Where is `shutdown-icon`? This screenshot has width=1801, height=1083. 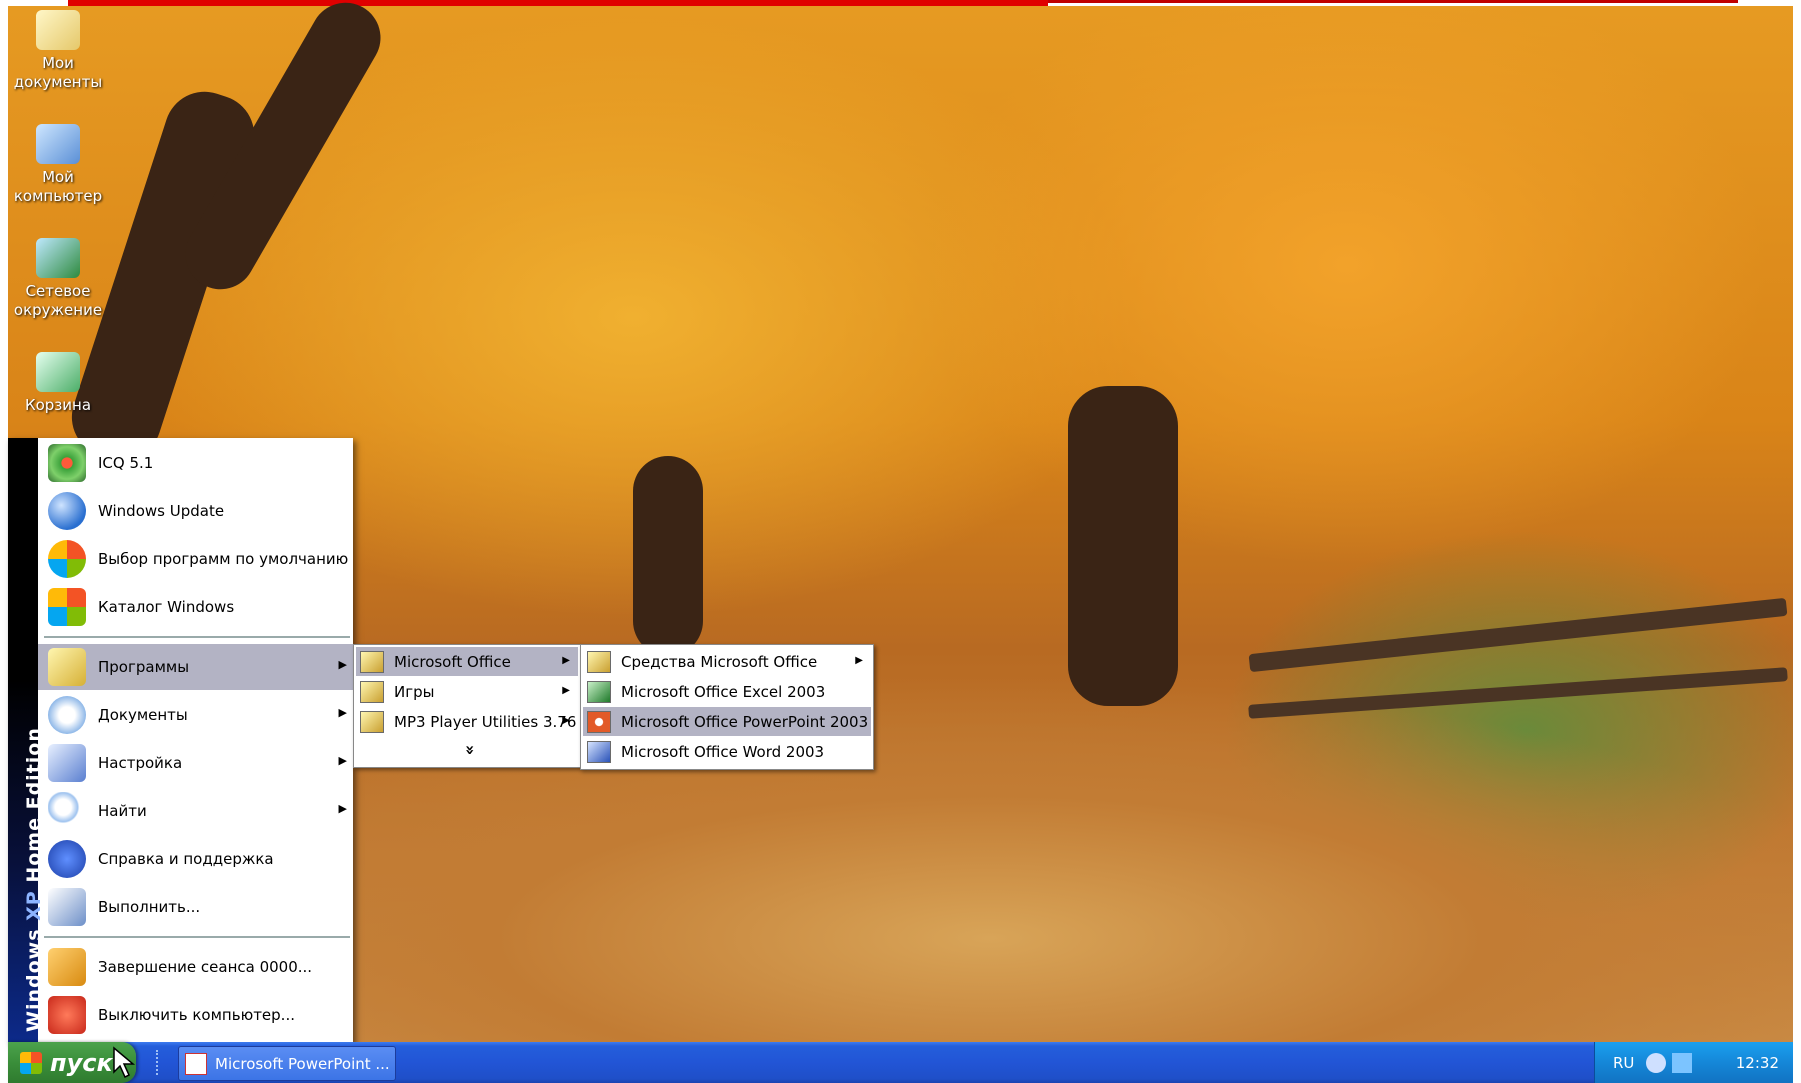
shutdown-icon is located at coordinates (67, 1015).